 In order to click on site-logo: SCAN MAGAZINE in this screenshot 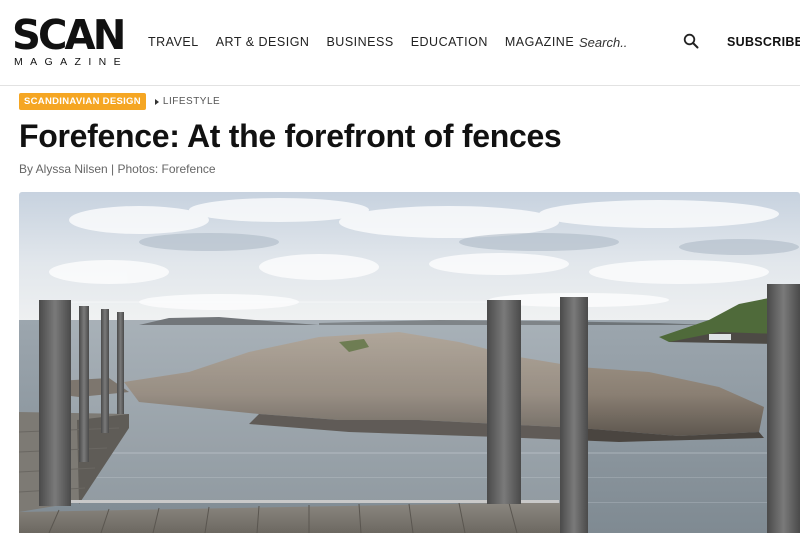, I will do `click(69, 40)`.